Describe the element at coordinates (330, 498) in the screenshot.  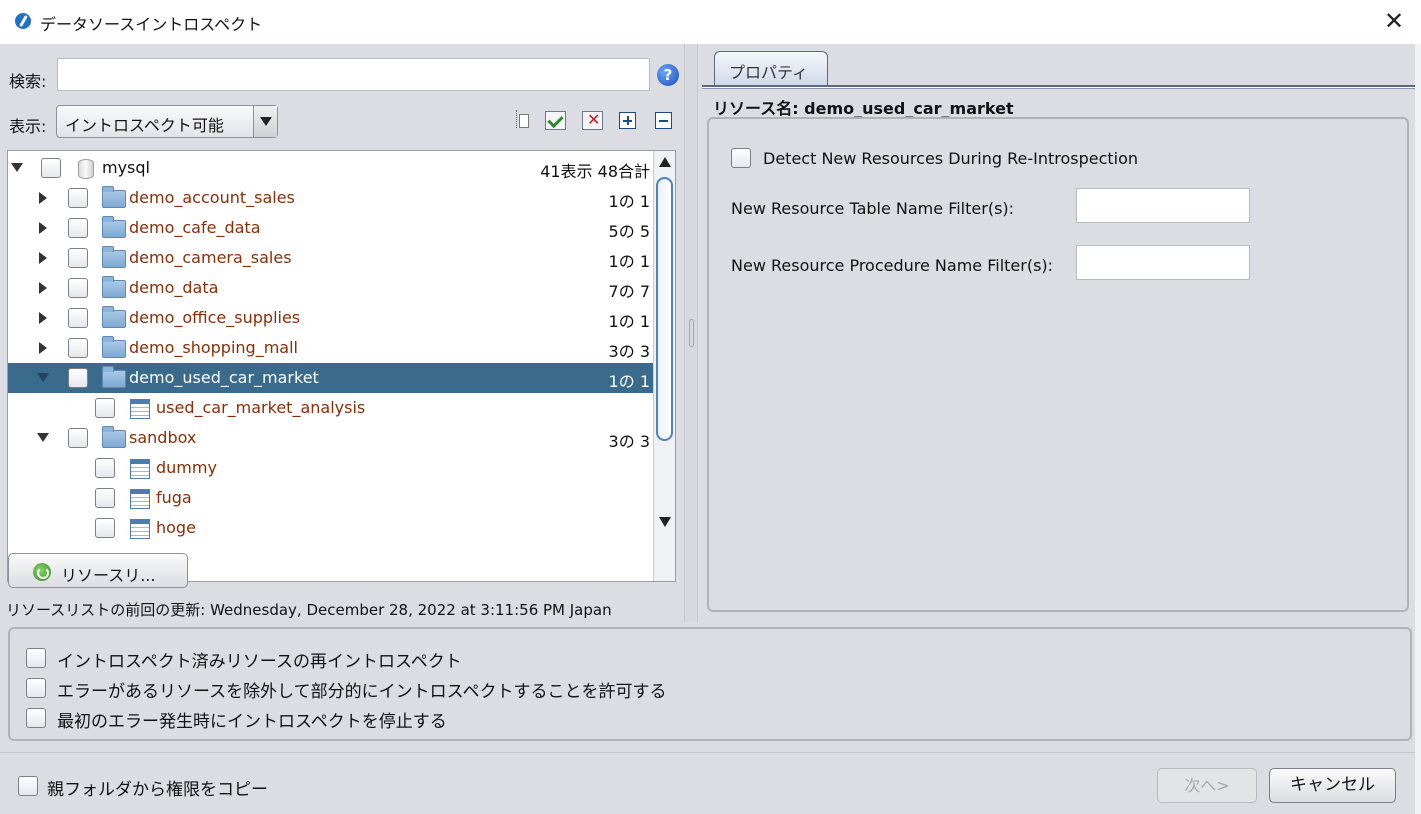
I see `tree-row: fuga` at that location.